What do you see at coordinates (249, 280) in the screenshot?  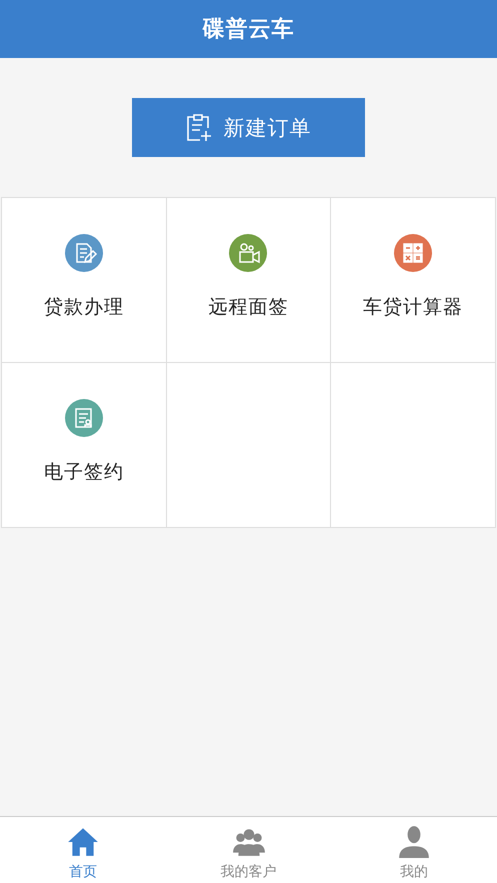 I see `feature-tile: 远程面签` at bounding box center [249, 280].